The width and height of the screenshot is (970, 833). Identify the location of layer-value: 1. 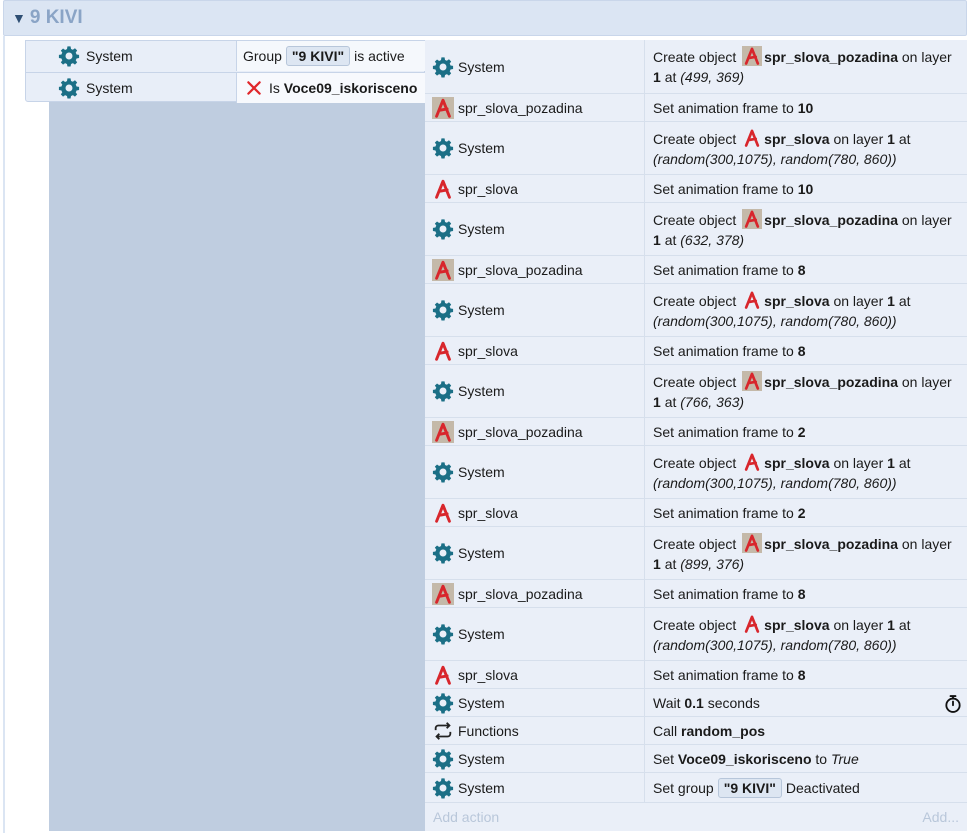
(657, 401).